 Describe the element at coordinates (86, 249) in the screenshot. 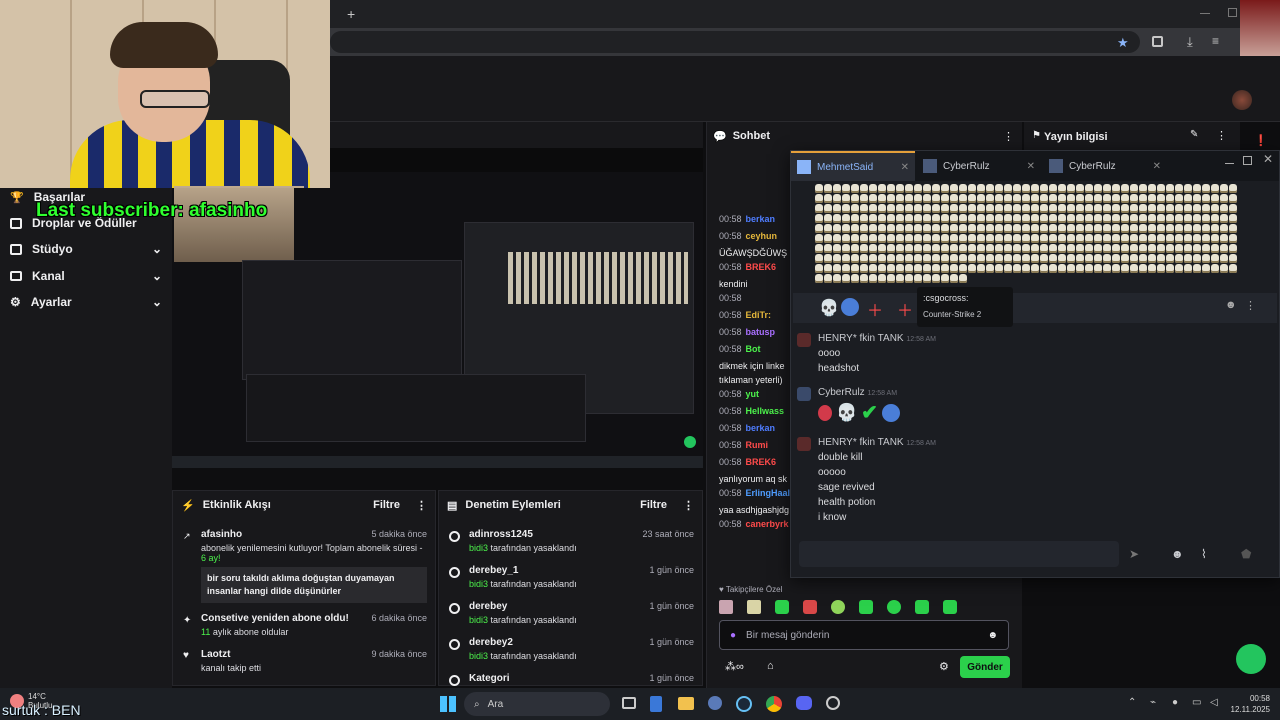

I see `sidebar-item-studio: Stüdyo ⌄` at that location.